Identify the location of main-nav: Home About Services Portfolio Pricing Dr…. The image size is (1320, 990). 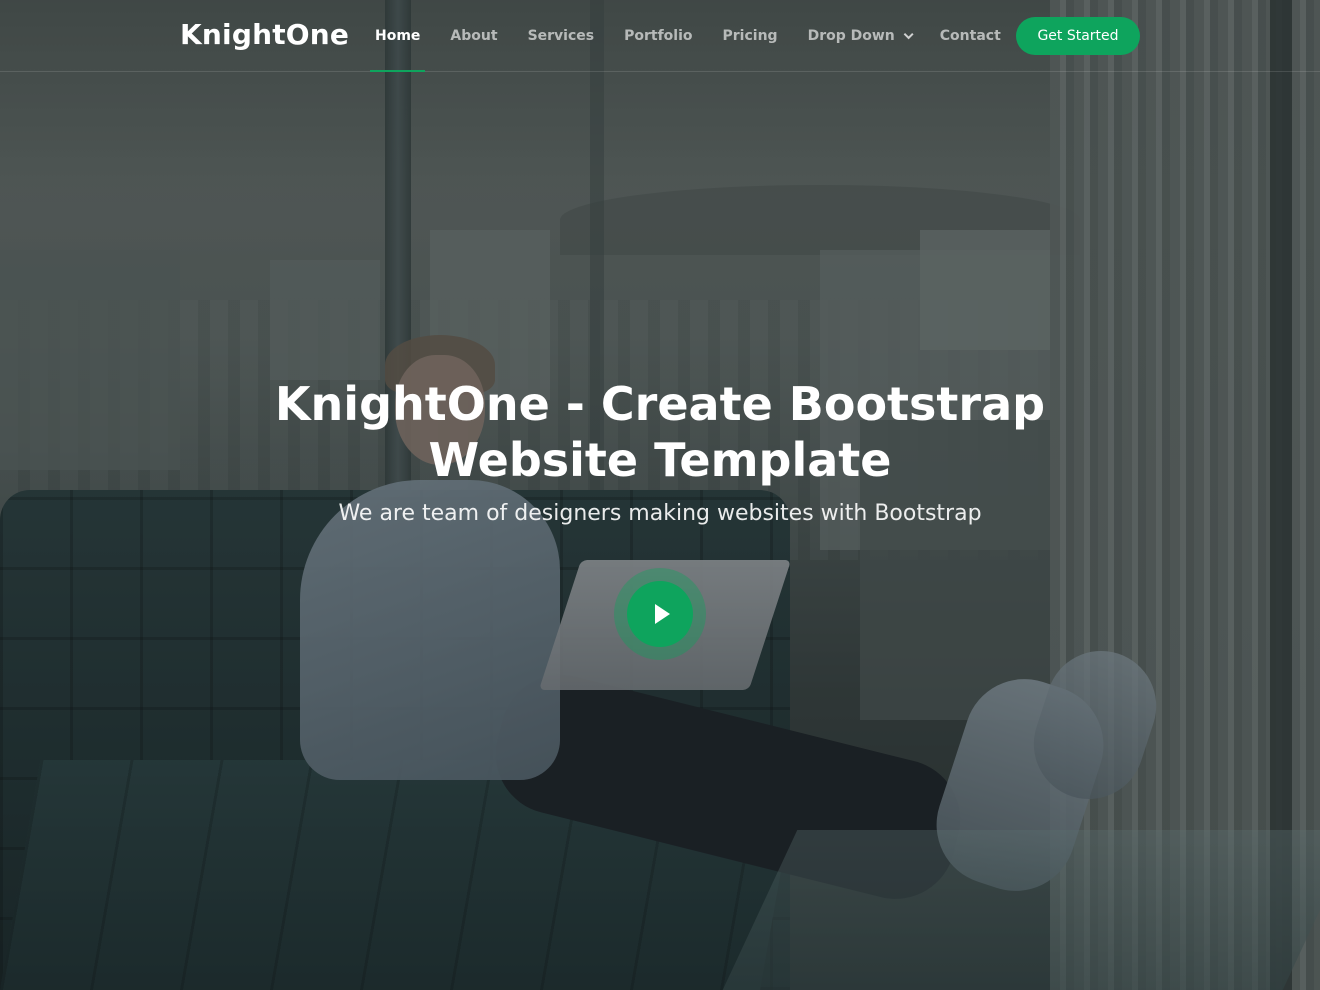
(688, 36).